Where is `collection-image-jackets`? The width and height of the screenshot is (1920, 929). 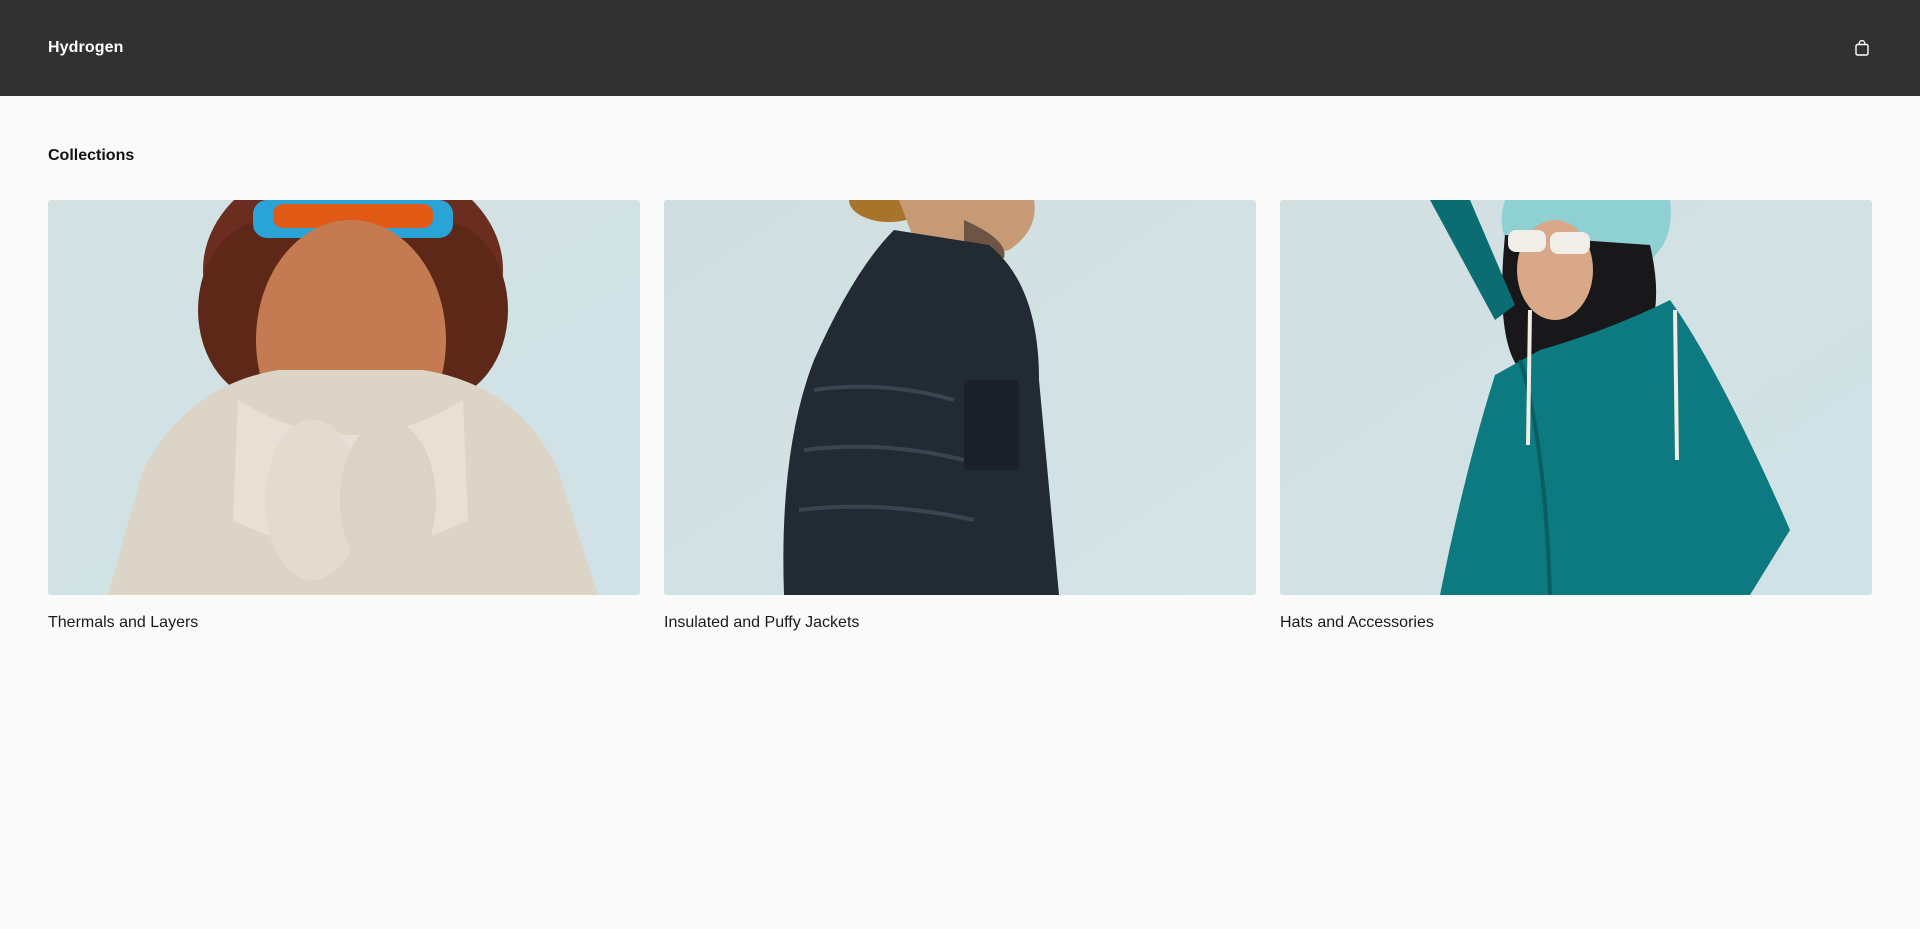 collection-image-jackets is located at coordinates (960, 397).